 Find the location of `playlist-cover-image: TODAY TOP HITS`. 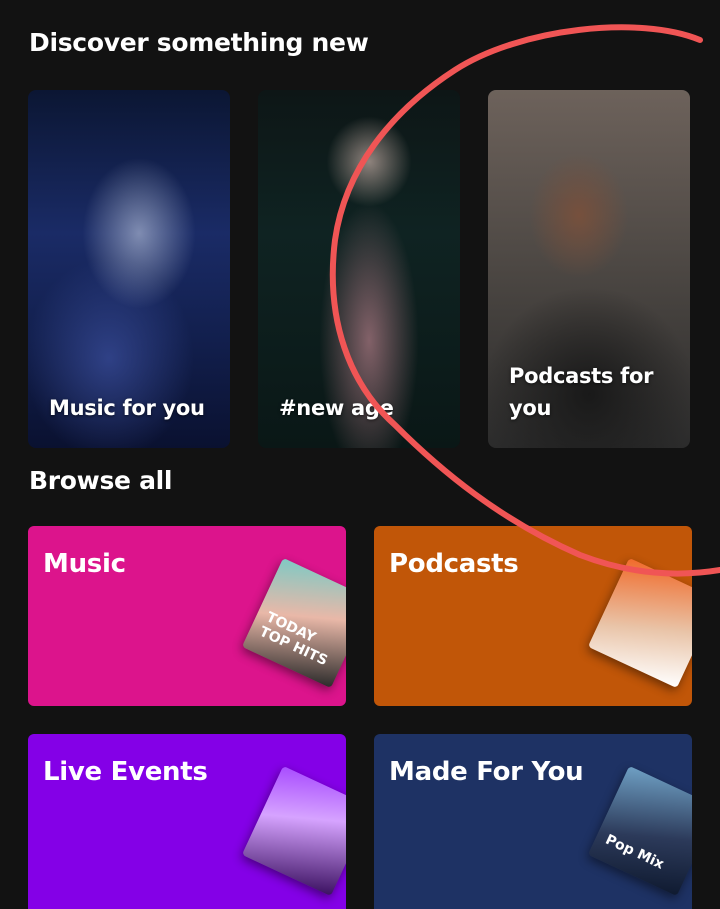

playlist-cover-image: TODAY TOP HITS is located at coordinates (293, 623).